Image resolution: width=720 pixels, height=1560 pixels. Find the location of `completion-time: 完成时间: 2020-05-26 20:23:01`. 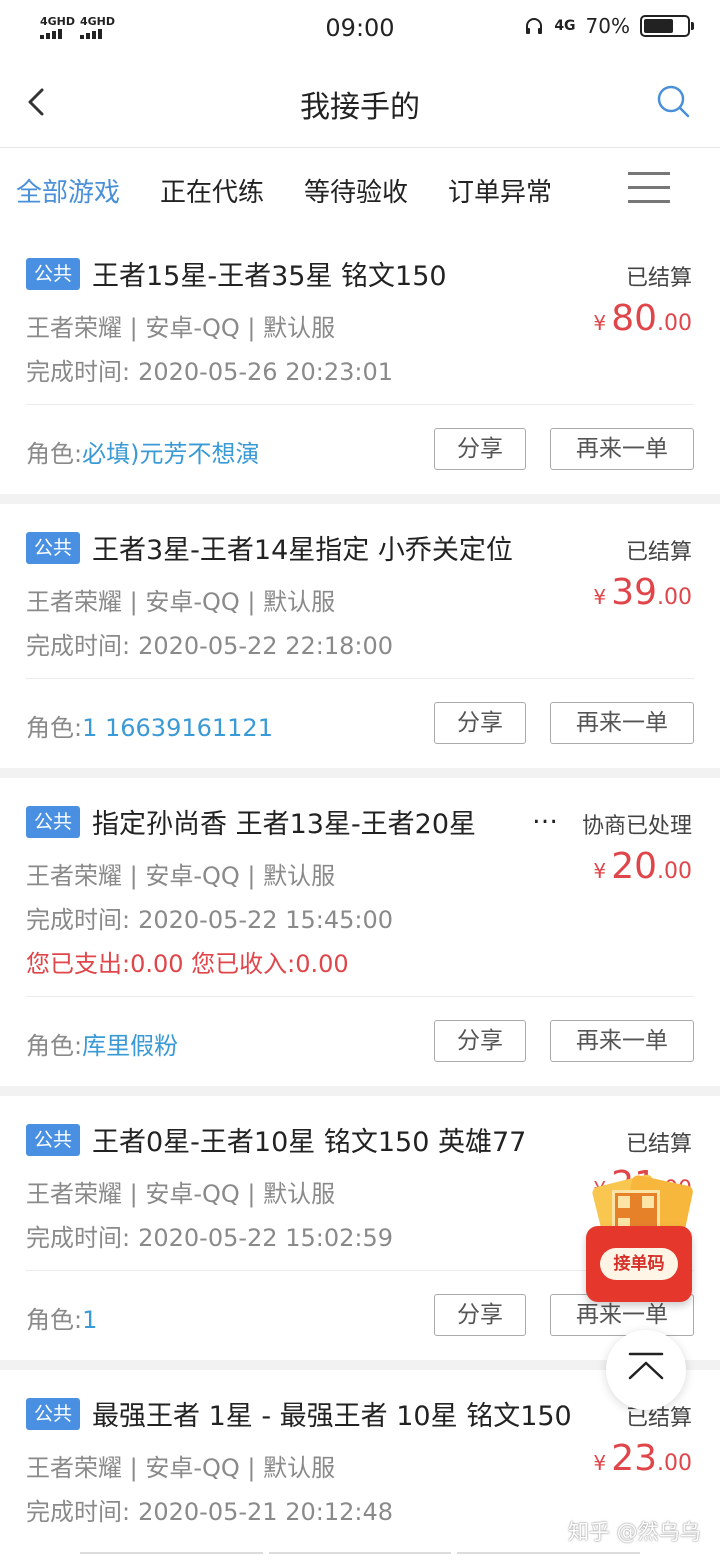

completion-time: 完成时间: 2020-05-26 20:23:01 is located at coordinates (209, 372).